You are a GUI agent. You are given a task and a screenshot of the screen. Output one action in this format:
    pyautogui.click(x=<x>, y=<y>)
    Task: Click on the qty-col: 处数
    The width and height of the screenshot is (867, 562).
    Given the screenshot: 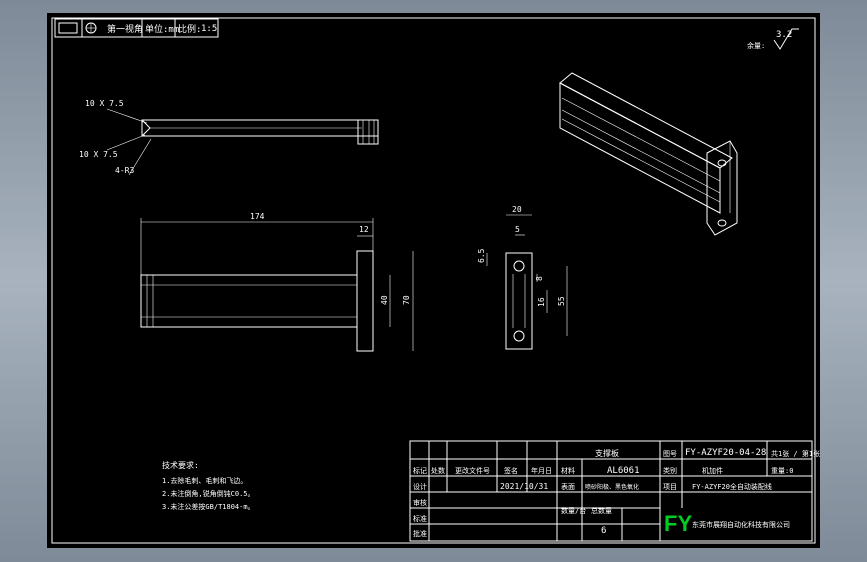 What is the action you would take?
    pyautogui.click(x=438, y=470)
    